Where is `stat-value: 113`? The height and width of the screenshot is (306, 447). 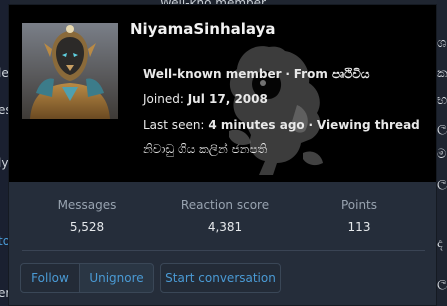
stat-value: 113 is located at coordinates (359, 227).